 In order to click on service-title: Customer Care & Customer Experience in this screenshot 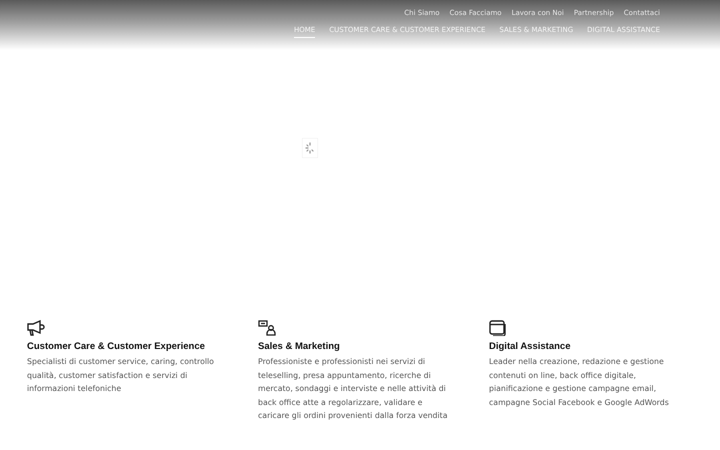, I will do `click(116, 346)`.